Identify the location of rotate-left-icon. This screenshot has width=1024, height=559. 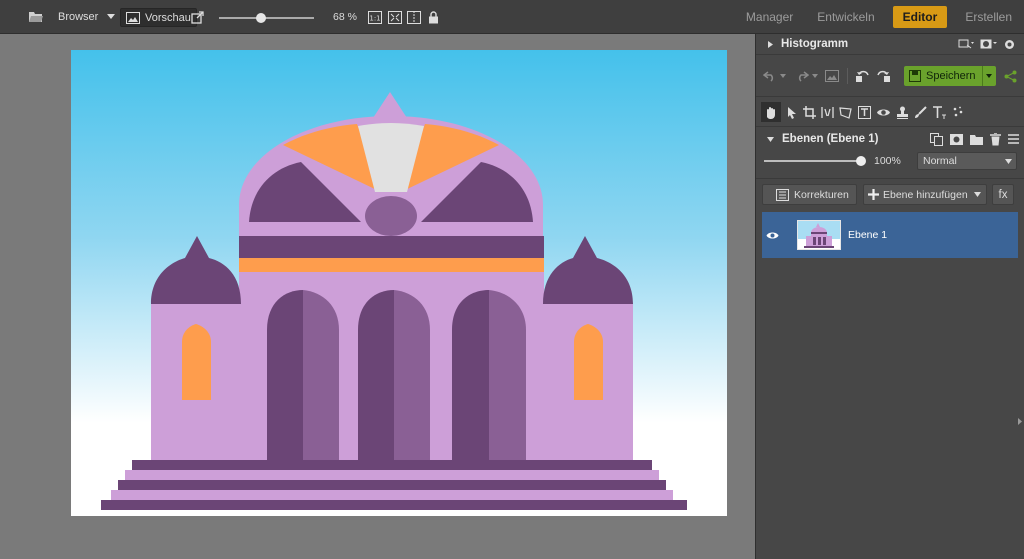
(863, 76).